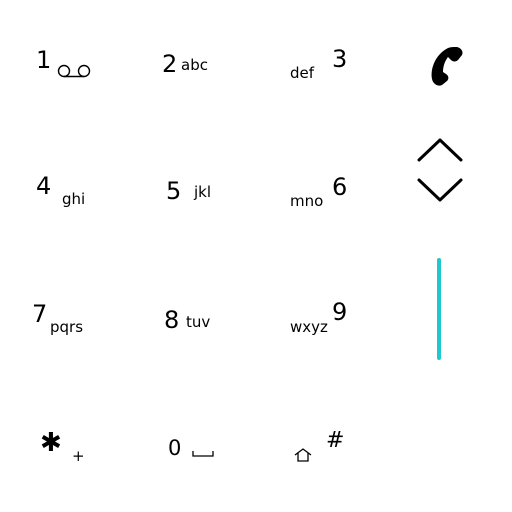 This screenshot has width=512, height=512. I want to click on key-6: mno 6, so click(320, 192).